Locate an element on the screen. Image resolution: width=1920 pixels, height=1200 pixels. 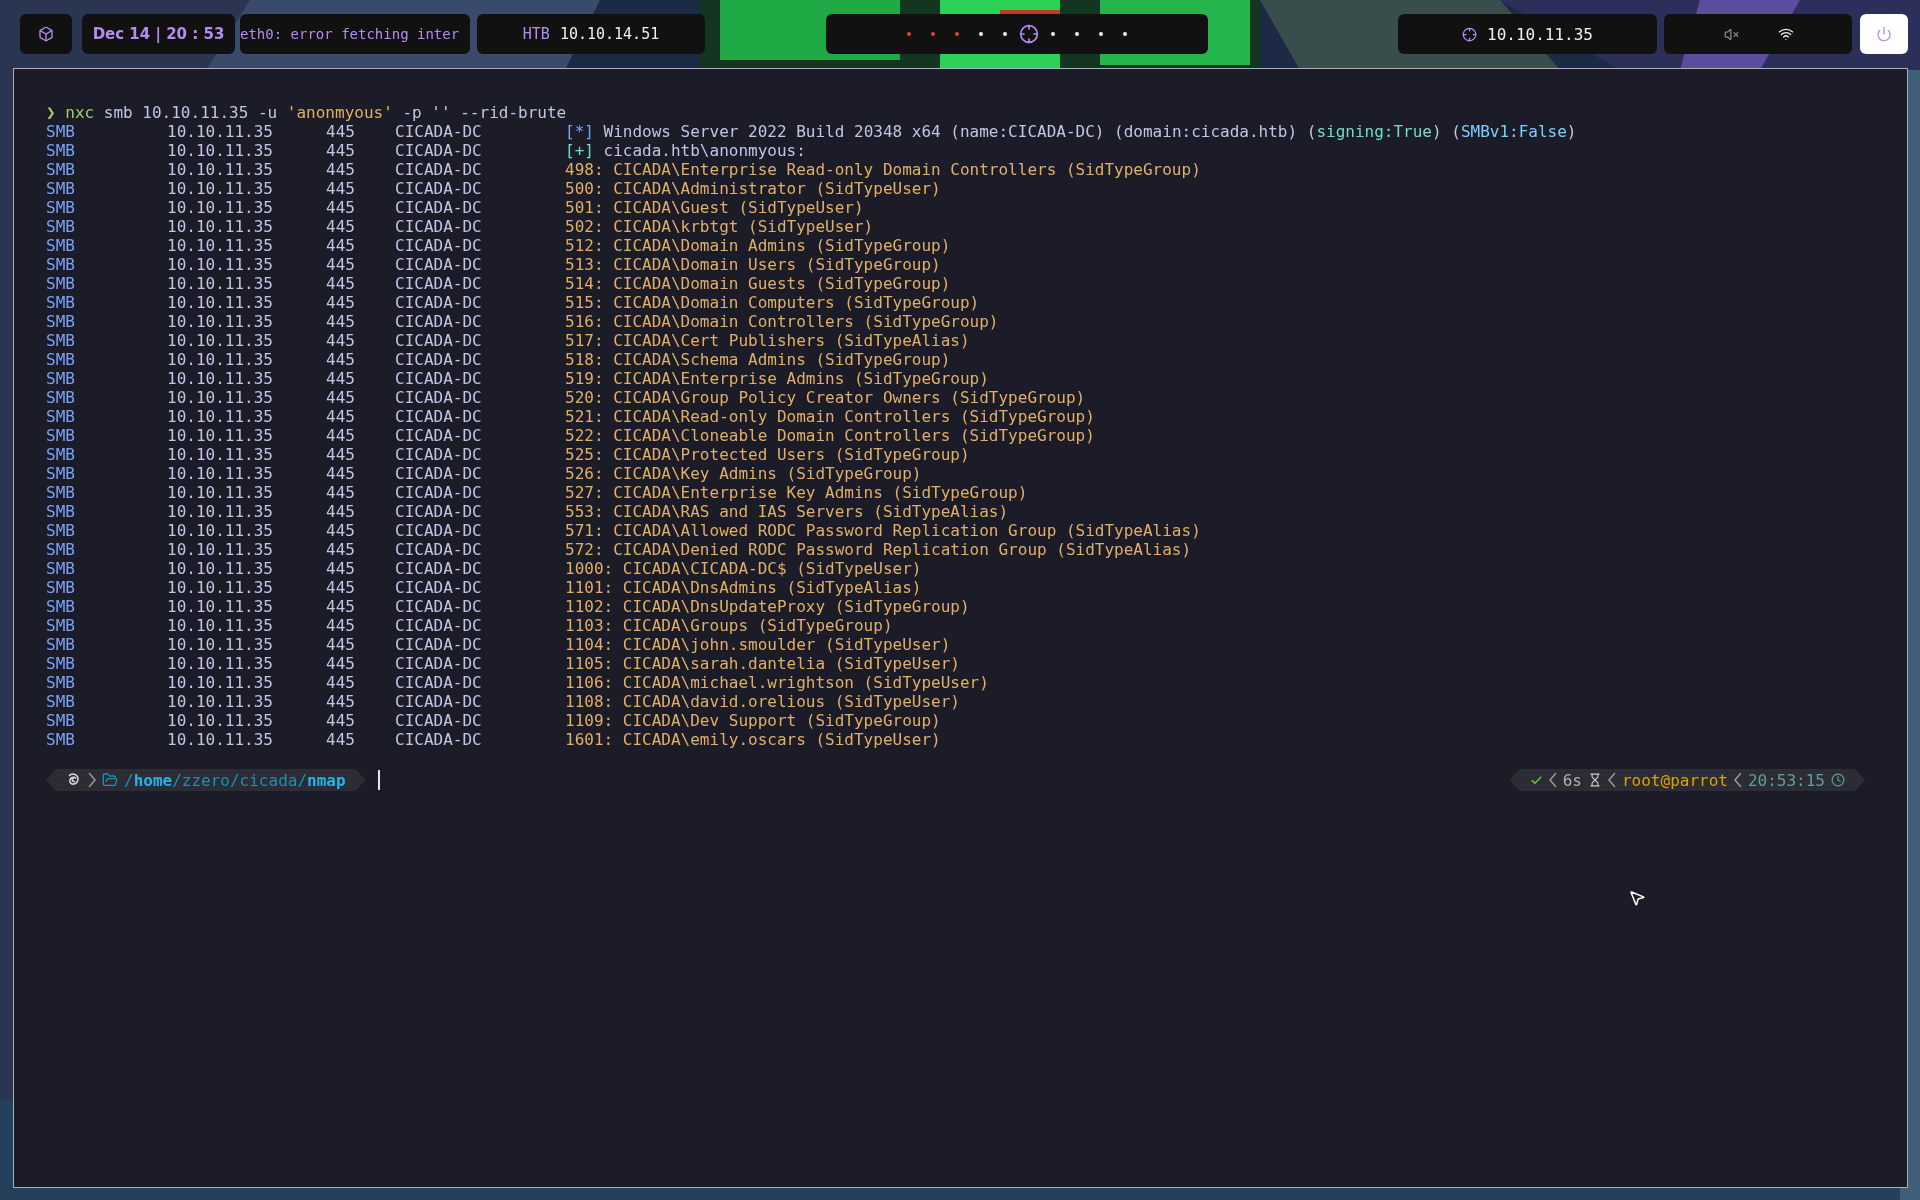
text-cursor is located at coordinates (378, 780).